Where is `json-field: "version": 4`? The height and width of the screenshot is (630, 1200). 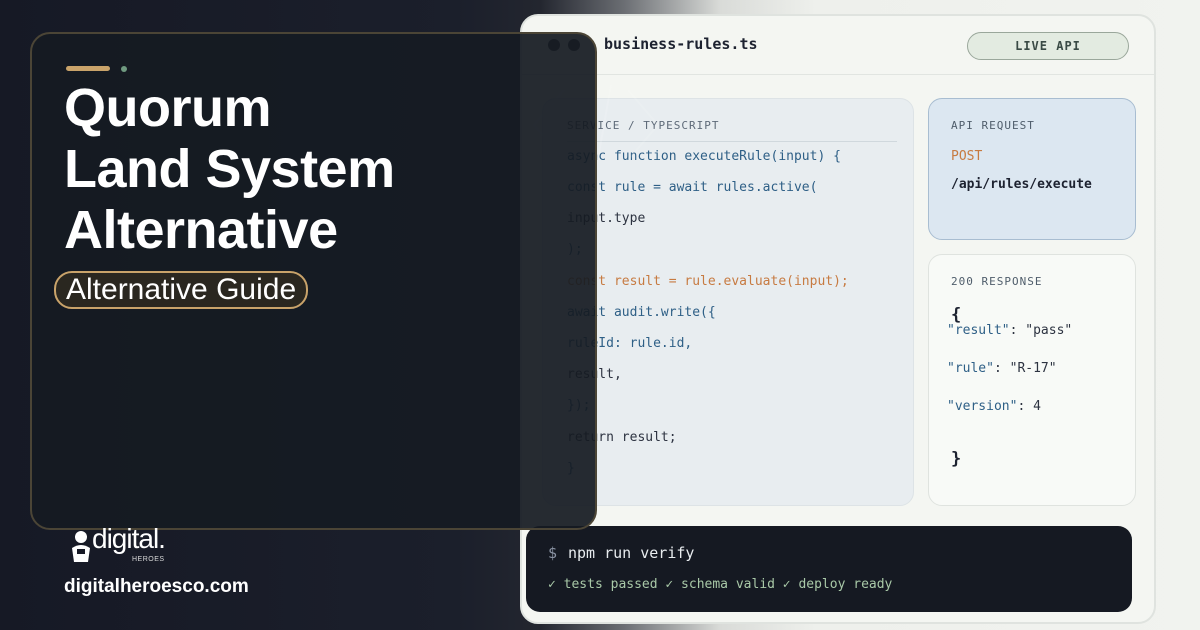
json-field: "version": 4 is located at coordinates (994, 406).